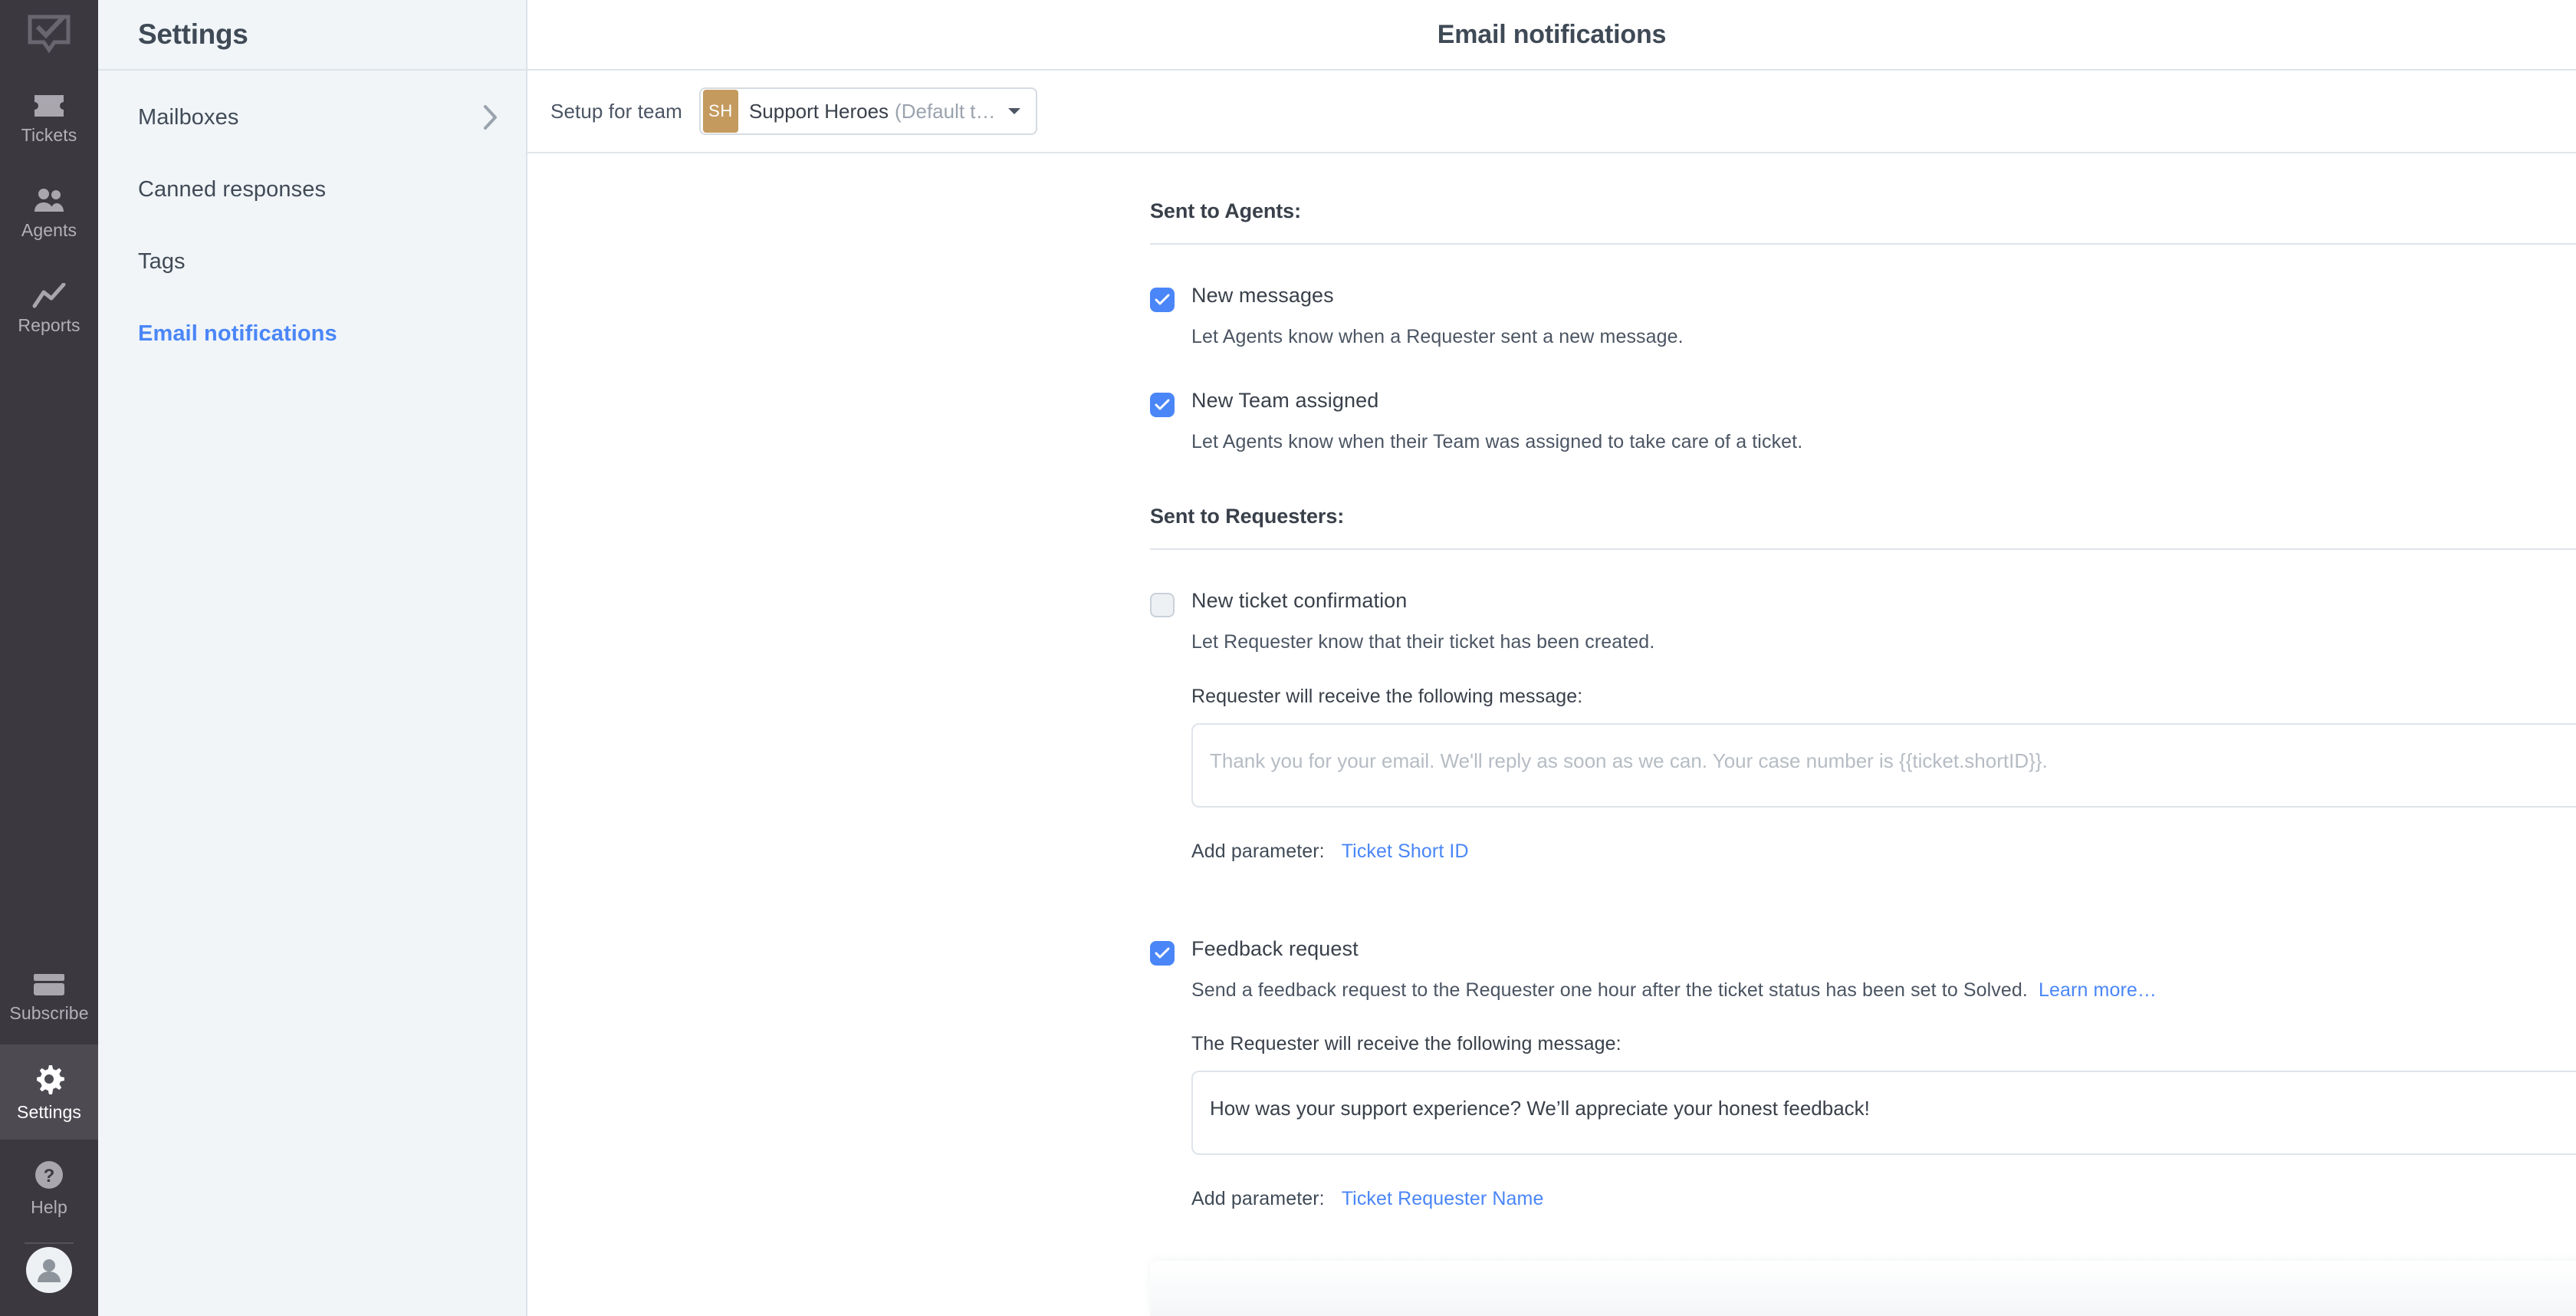 This screenshot has width=2576, height=1316. I want to click on team-name: Support Heroes, so click(819, 111).